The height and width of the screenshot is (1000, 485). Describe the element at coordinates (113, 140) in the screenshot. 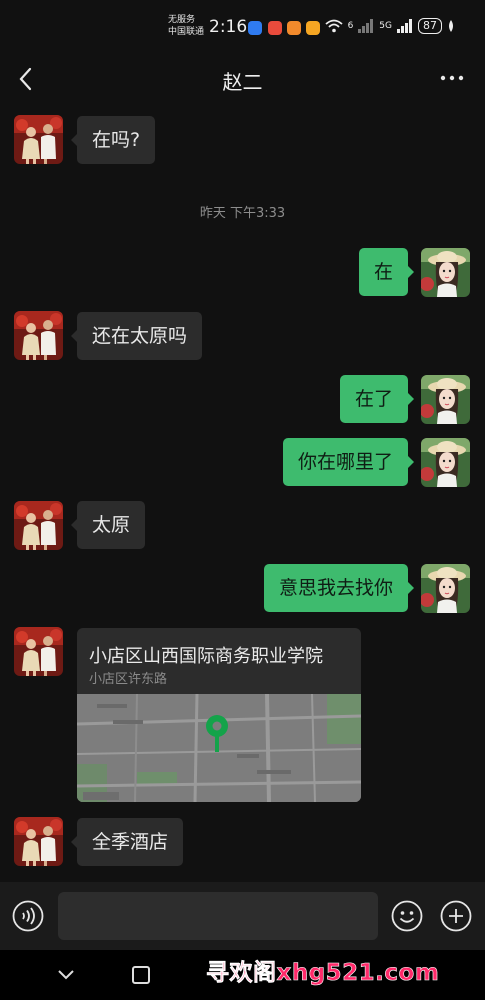

I see `message-bubble-received: 在吗?` at that location.